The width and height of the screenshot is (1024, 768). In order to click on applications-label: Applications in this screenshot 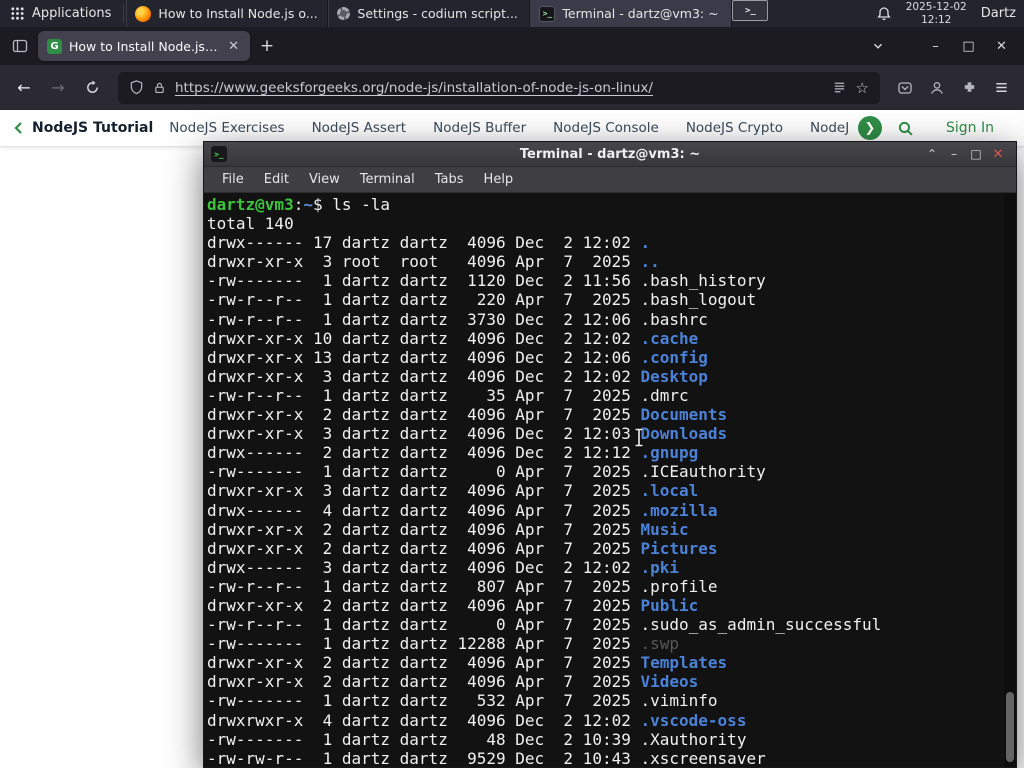, I will do `click(72, 13)`.